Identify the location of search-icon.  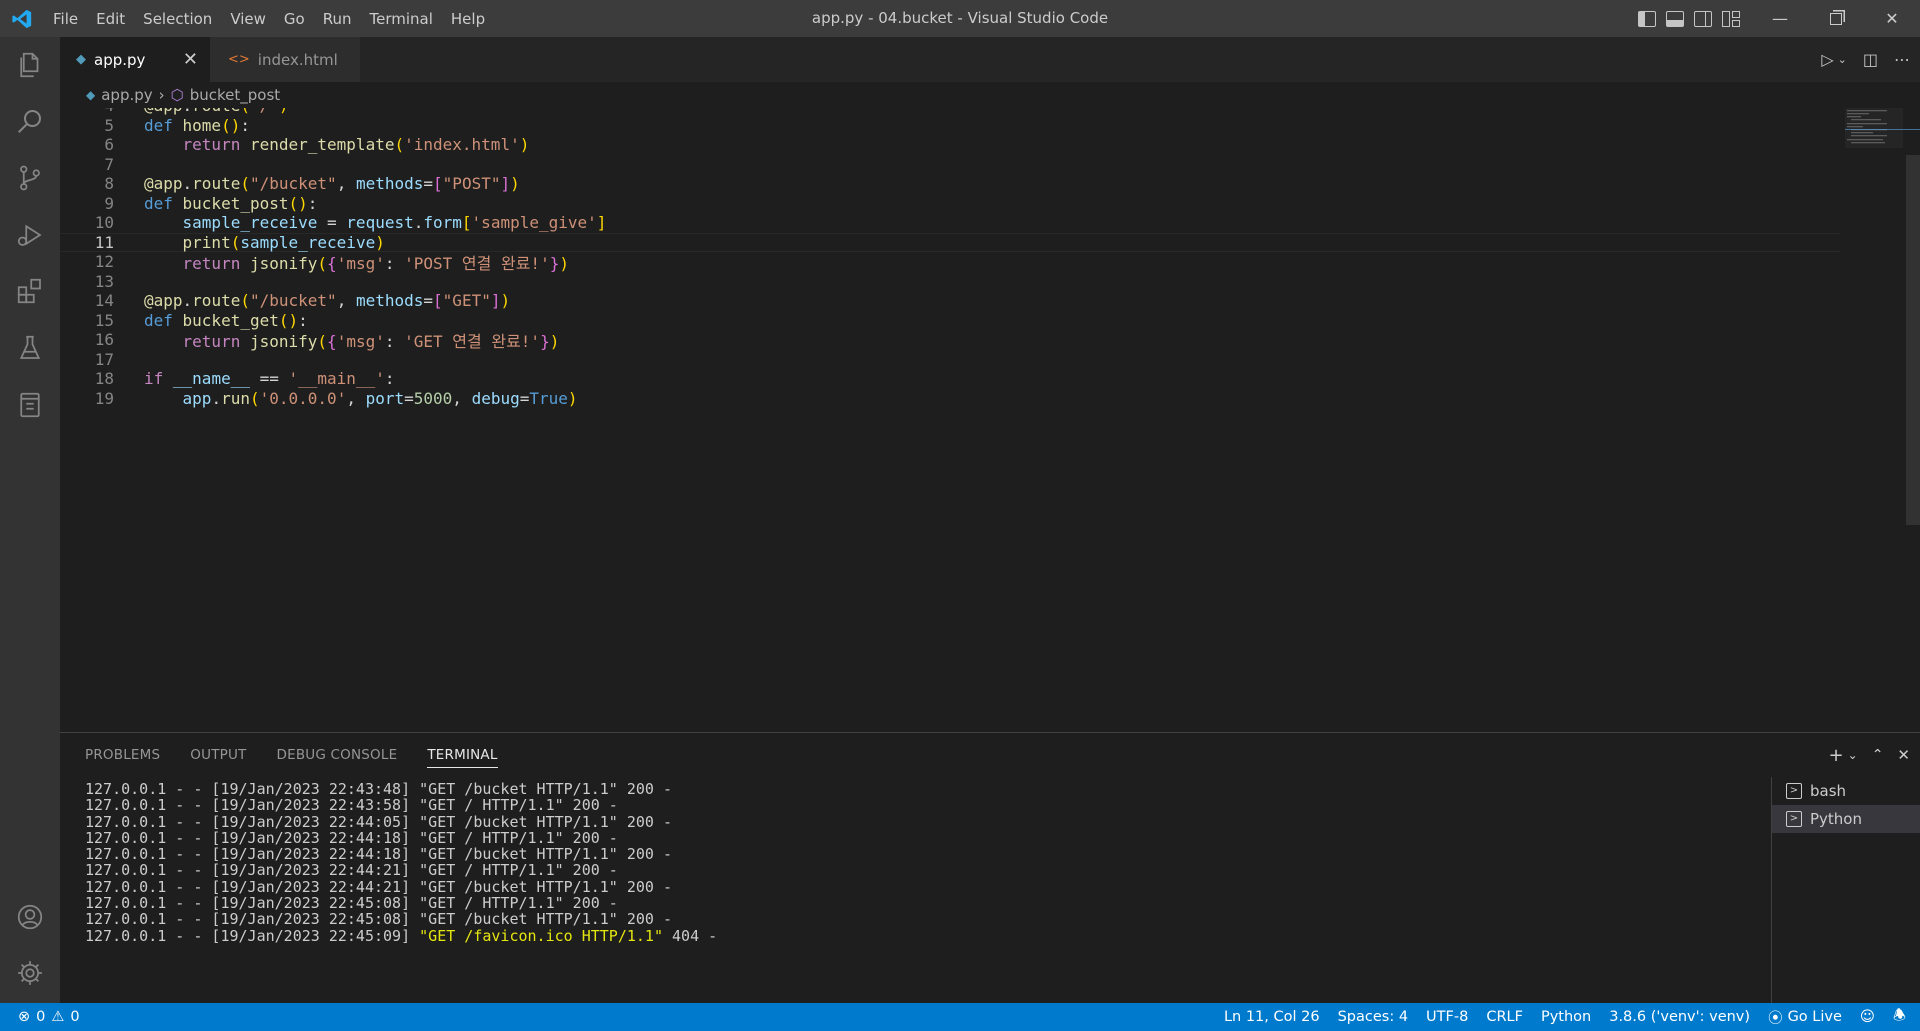
(30, 121).